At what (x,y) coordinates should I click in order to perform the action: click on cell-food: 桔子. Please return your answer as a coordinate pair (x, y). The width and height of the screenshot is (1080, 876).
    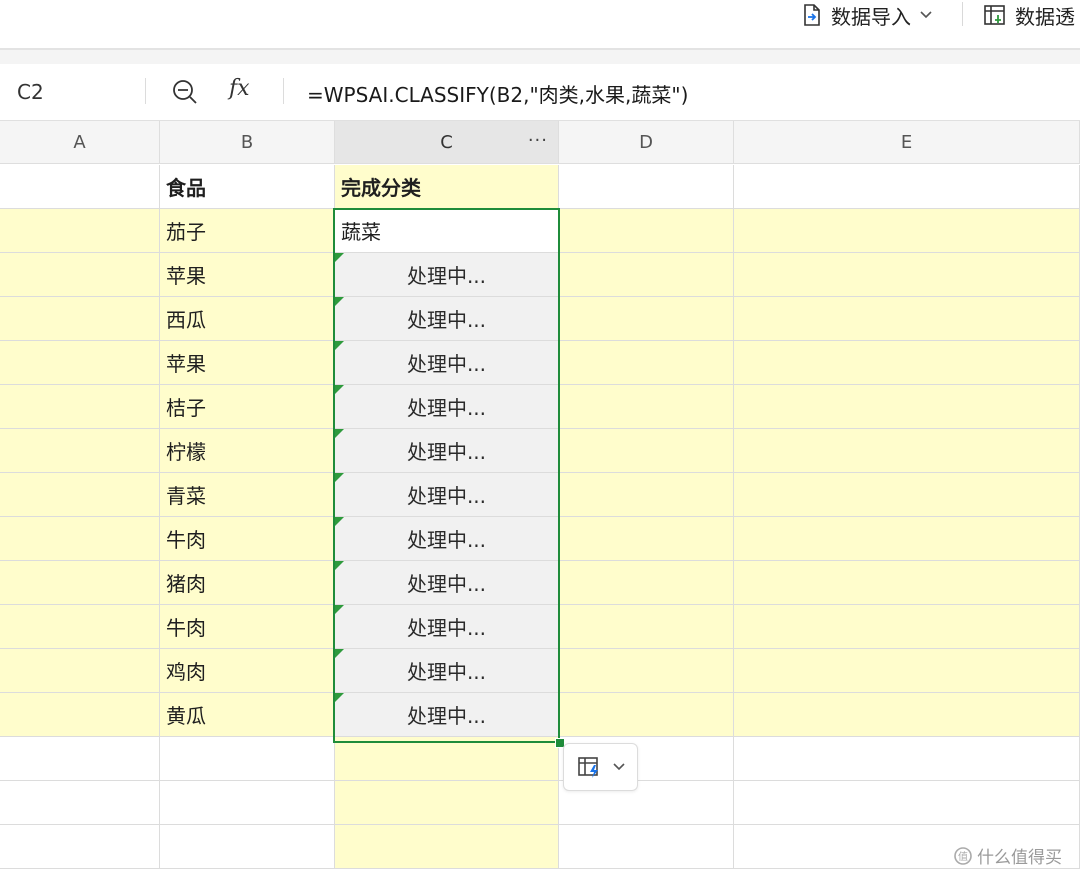
    Looking at the image, I should click on (247, 407).